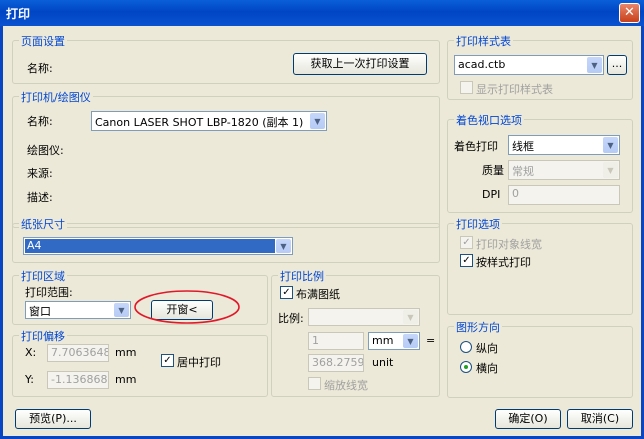 The width and height of the screenshot is (644, 439). Describe the element at coordinates (40, 68) in the screenshot. I see `page-setup-name-label: 名称:` at that location.